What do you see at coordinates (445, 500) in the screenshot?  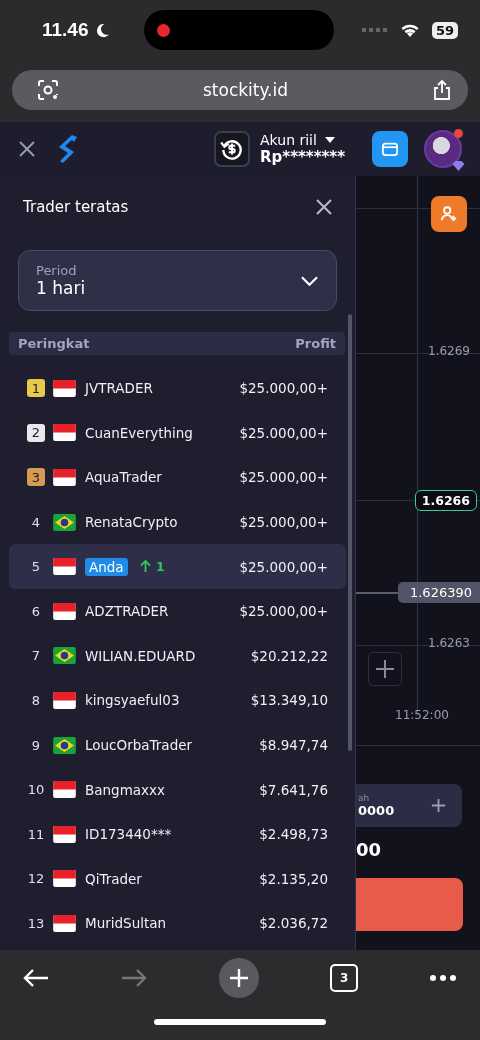 I see `current-price-badge: 1.6266` at bounding box center [445, 500].